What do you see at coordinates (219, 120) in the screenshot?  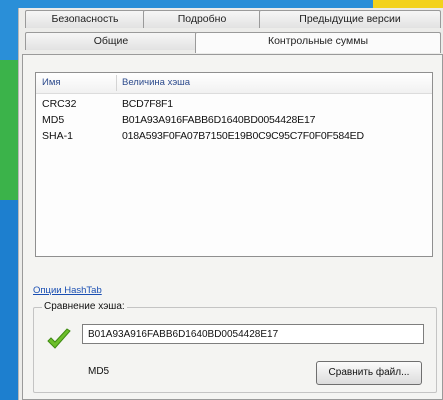 I see `hash-value: B01A93A916FABB6D1640BD0054428E17` at bounding box center [219, 120].